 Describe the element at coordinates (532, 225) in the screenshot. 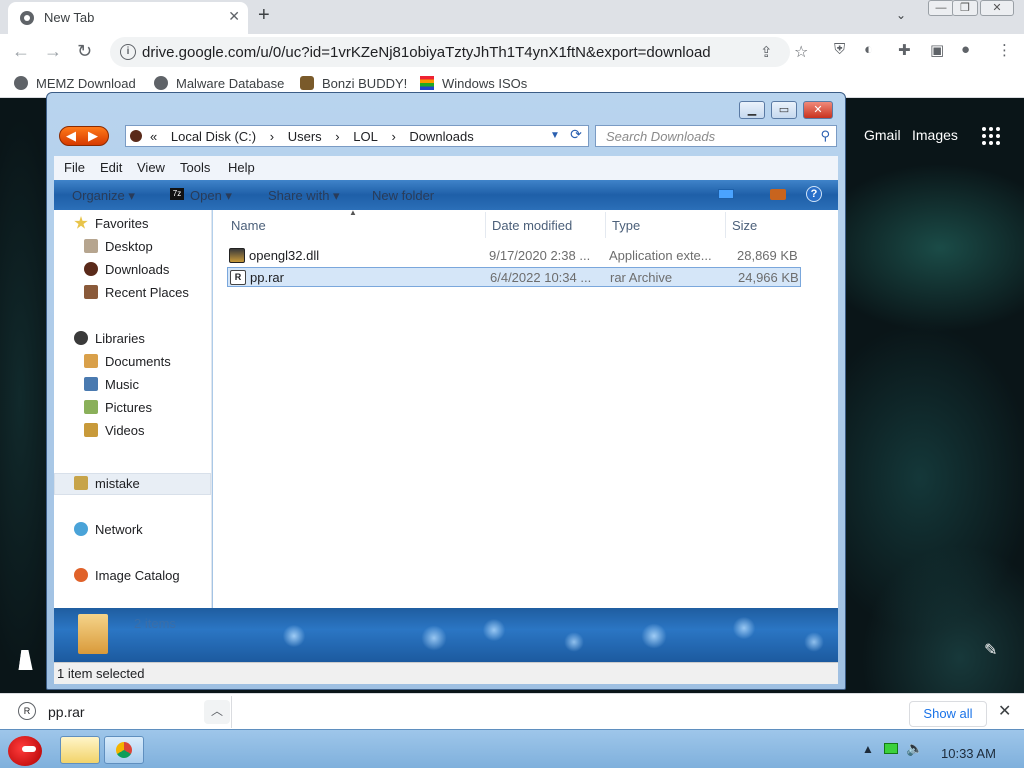

I see `column-date-modified: Date modified` at that location.